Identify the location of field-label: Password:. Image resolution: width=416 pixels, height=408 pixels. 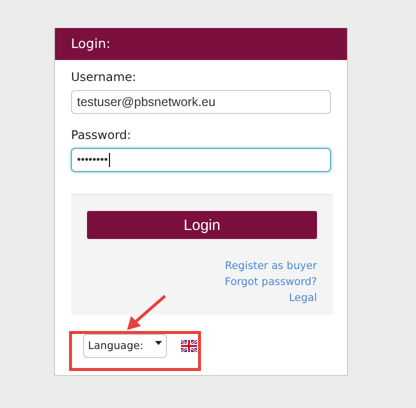
(101, 135).